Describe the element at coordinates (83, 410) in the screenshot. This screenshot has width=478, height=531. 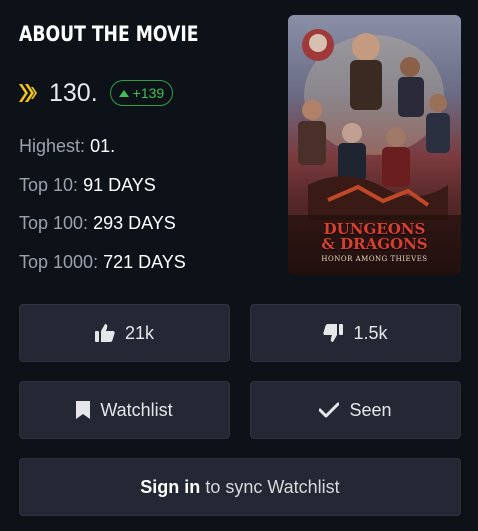
I see `bookmark-icon` at that location.